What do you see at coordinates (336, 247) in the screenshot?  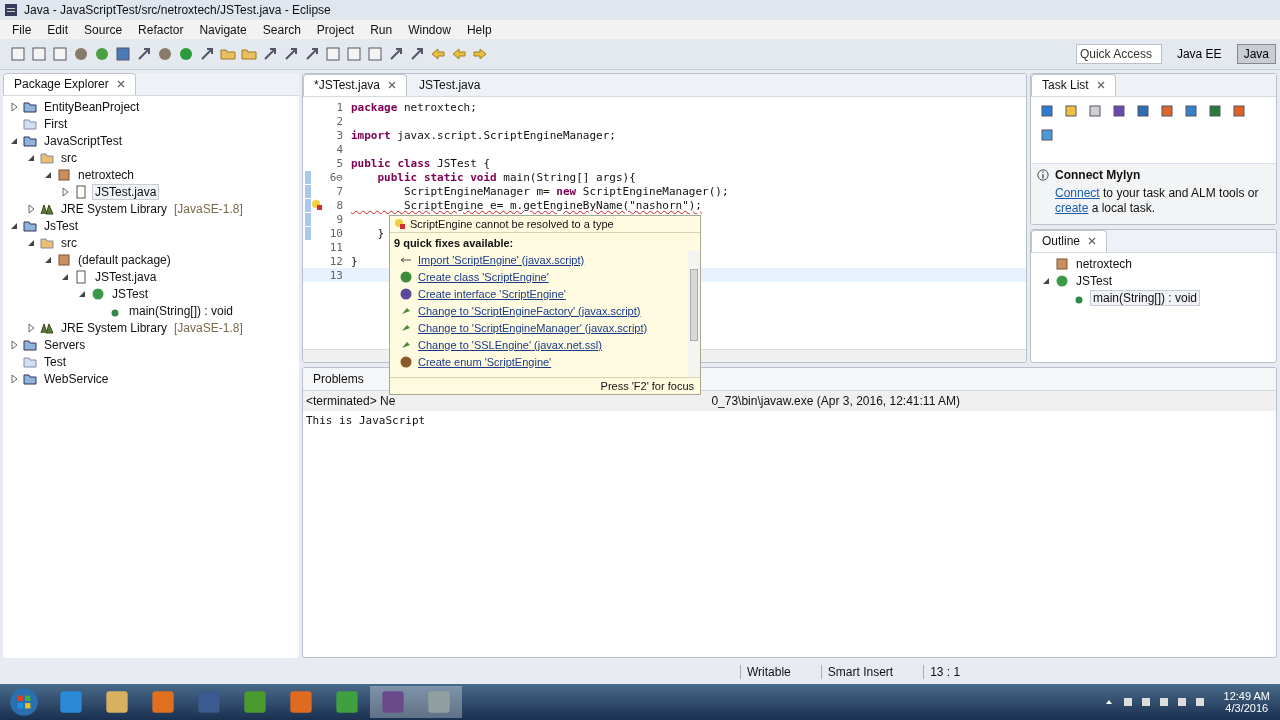 I see `line-number: 11` at bounding box center [336, 247].